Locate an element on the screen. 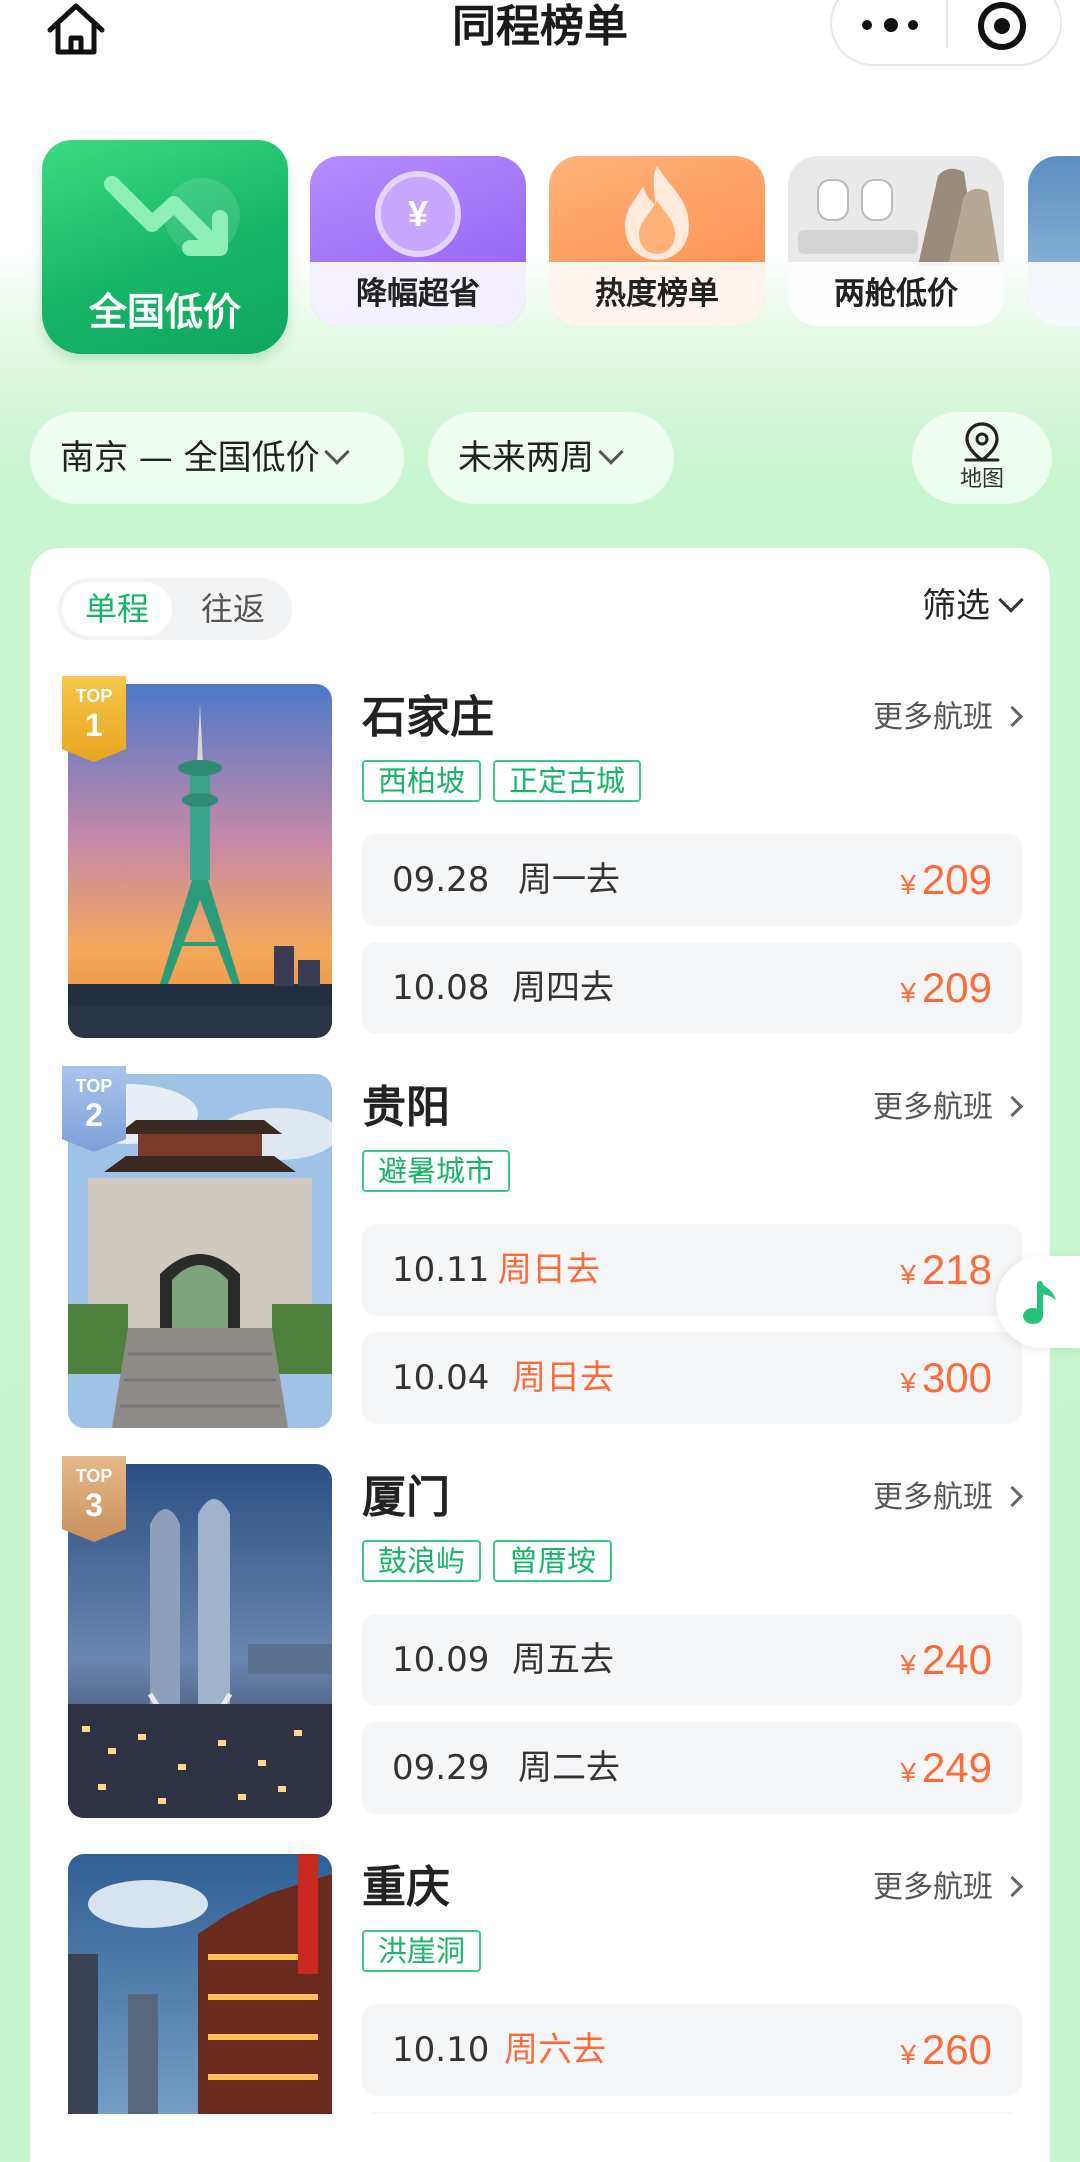 This screenshot has width=1080, height=2162. rank-number: 3 is located at coordinates (94, 1505).